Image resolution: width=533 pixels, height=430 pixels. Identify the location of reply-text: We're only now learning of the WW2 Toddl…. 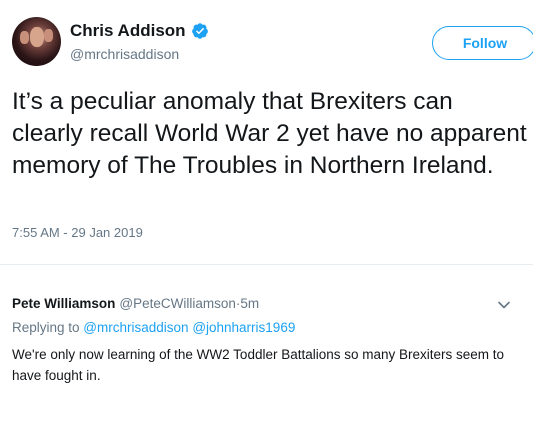
(258, 365).